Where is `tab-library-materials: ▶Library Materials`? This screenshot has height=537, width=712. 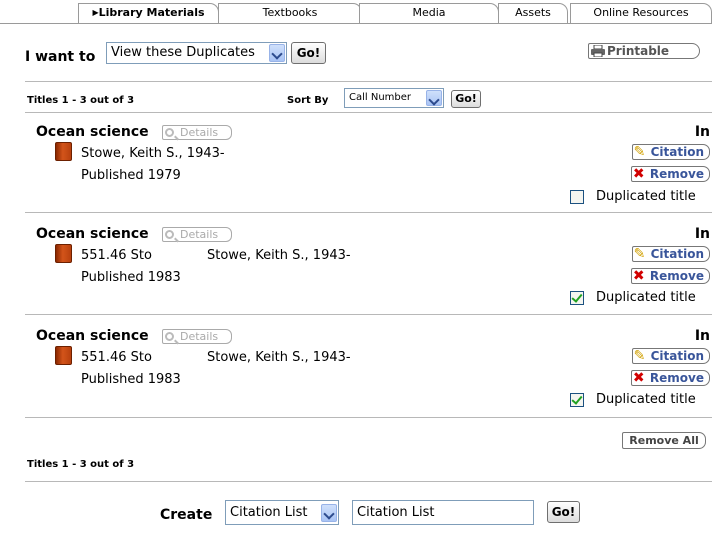
tab-library-materials: ▶Library Materials is located at coordinates (148, 13).